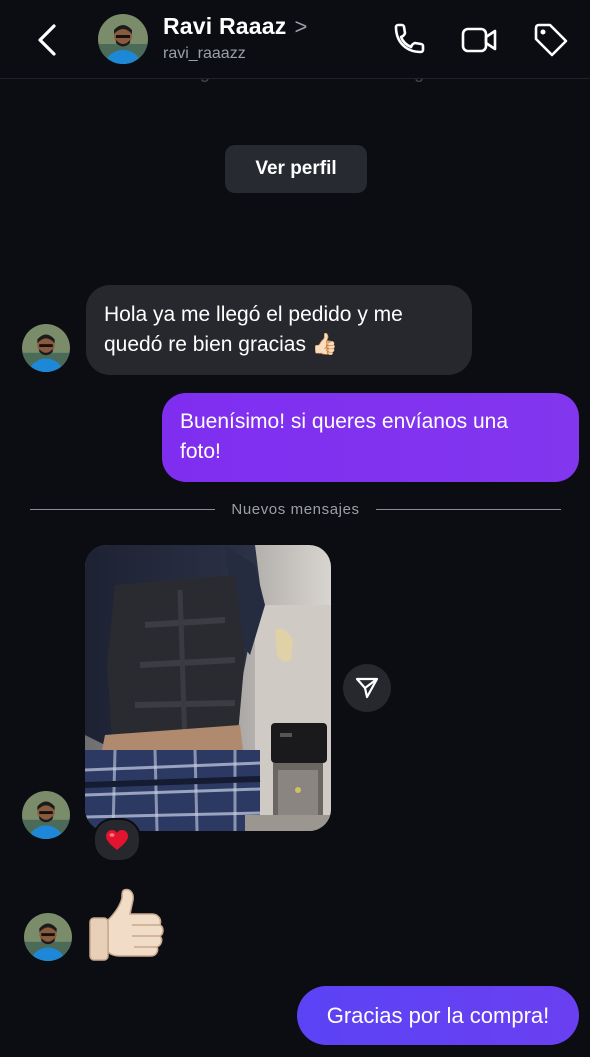  I want to click on video-camera-icon, so click(479, 40).